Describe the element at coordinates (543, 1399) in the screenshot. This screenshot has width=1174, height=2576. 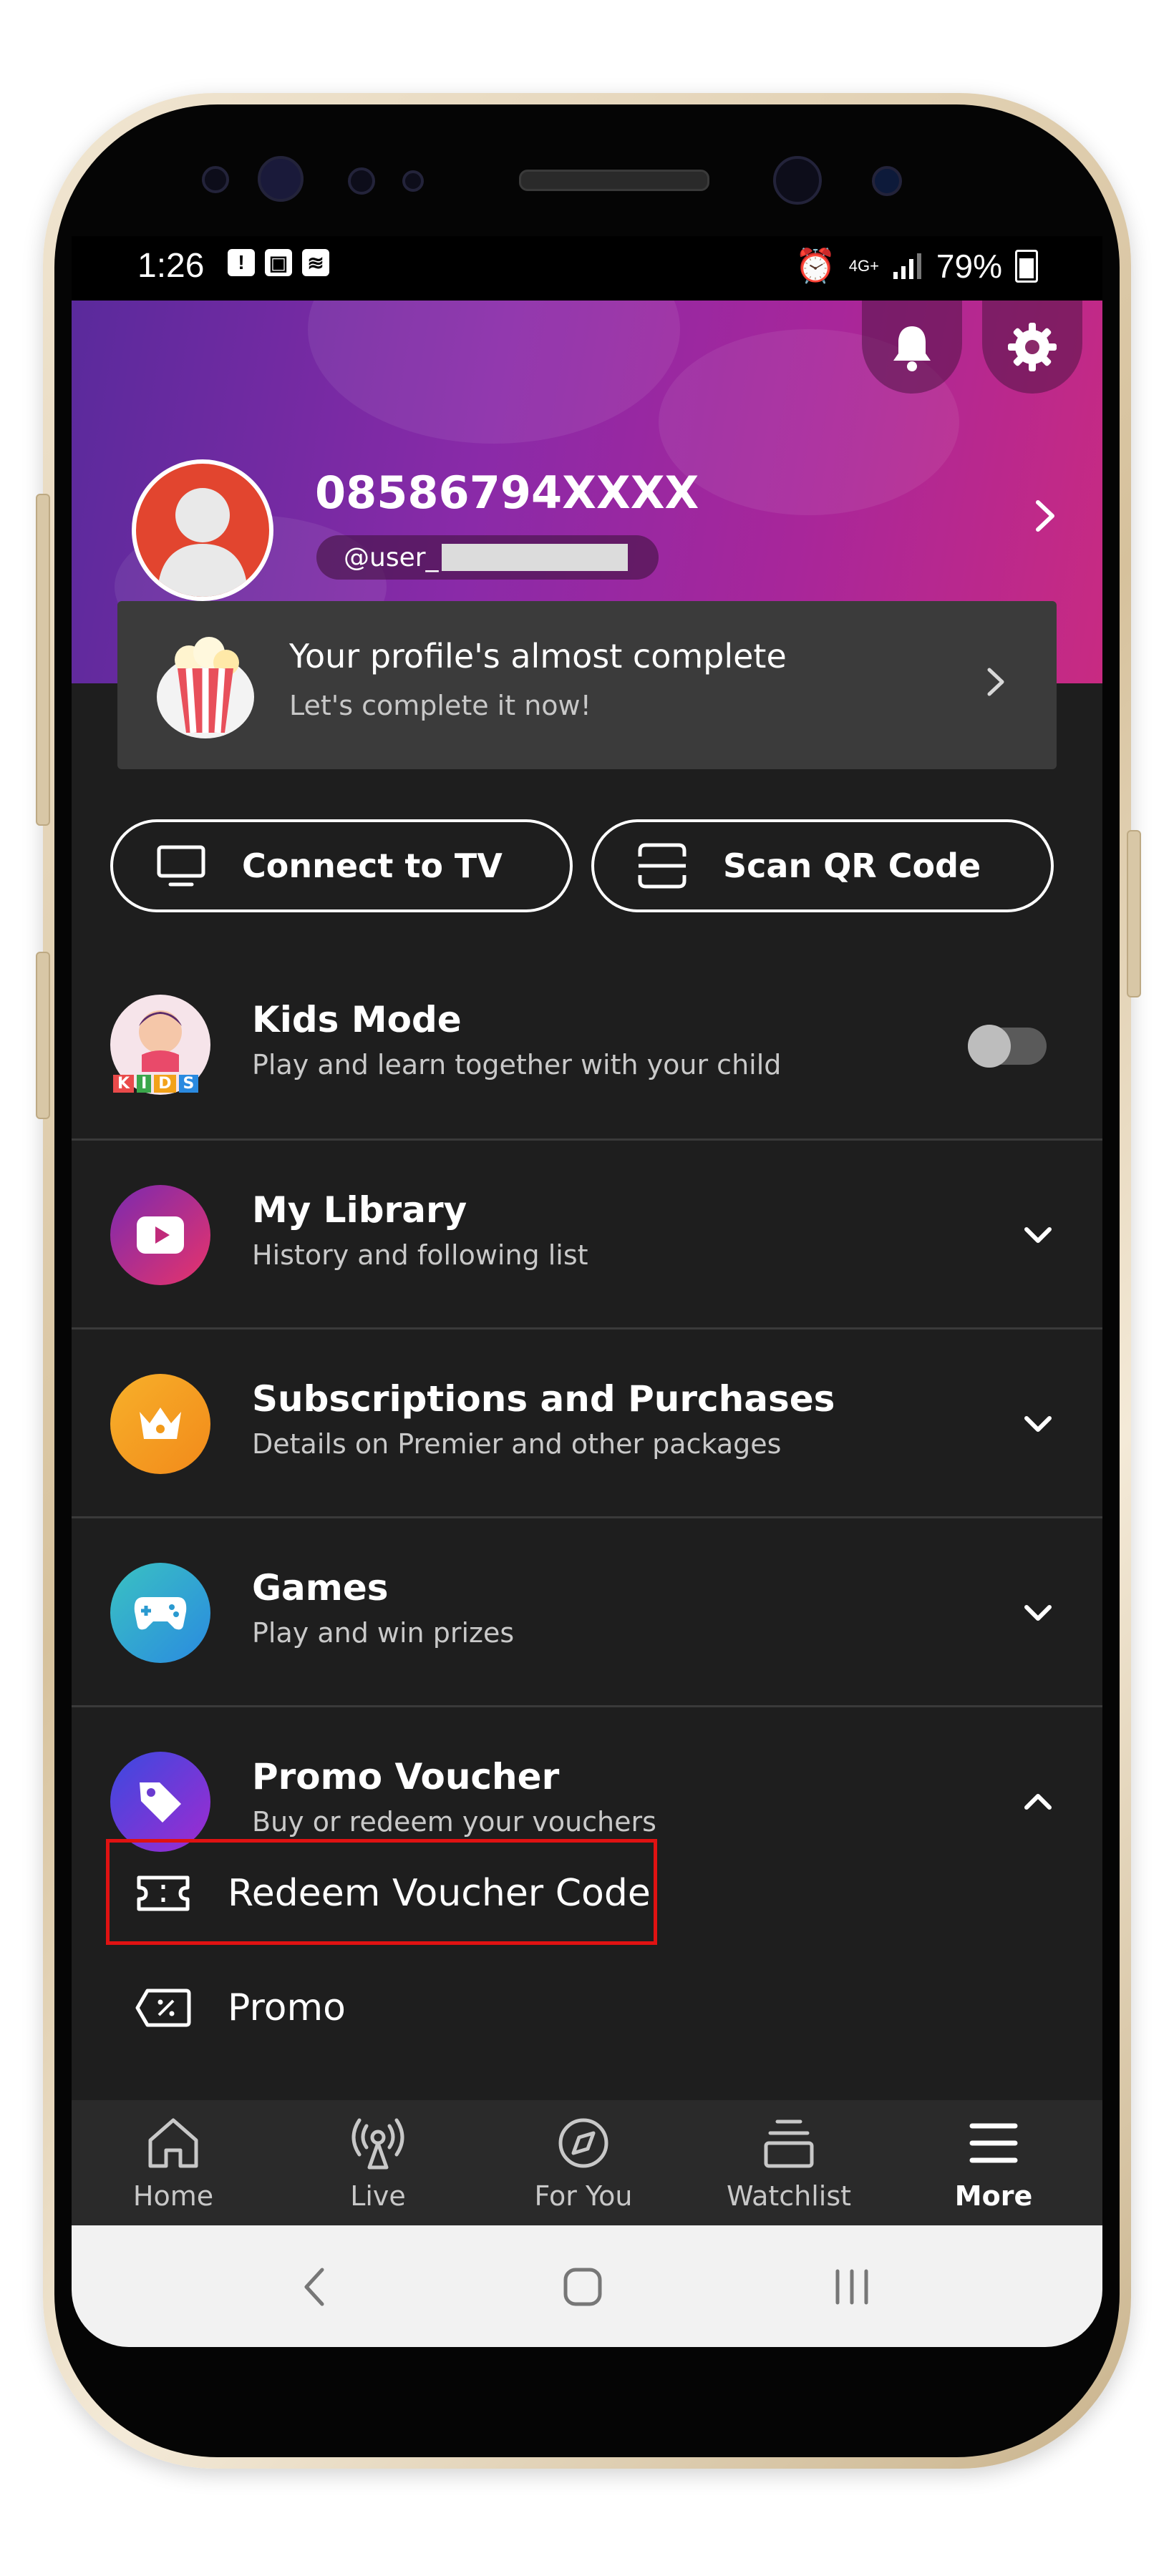
I see `menu-title: Subscriptions and Purchases` at that location.